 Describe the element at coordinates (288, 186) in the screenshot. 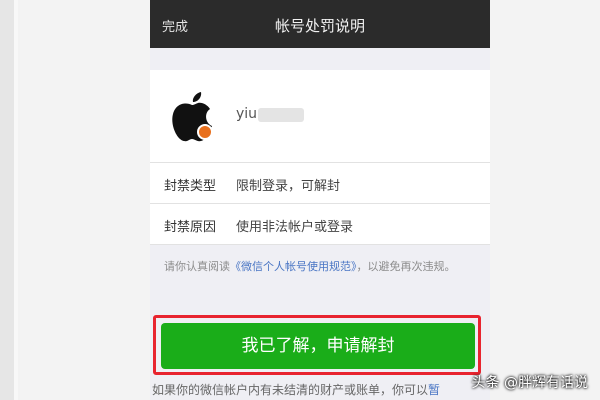

I see `ban-type-value: 限制登录，可解封` at that location.